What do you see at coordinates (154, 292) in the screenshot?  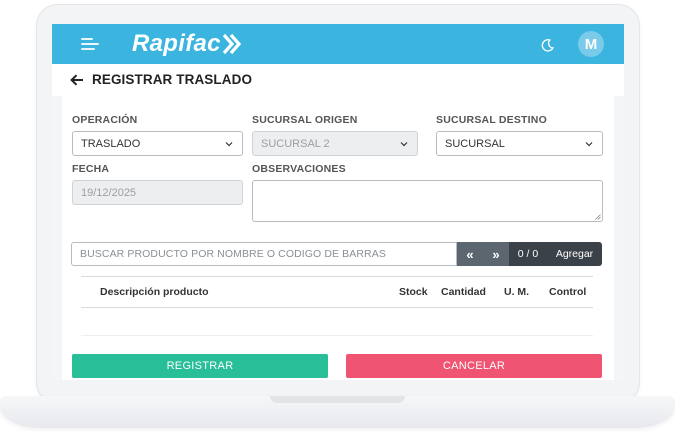 I see `column-descripcion: Descripción producto` at bounding box center [154, 292].